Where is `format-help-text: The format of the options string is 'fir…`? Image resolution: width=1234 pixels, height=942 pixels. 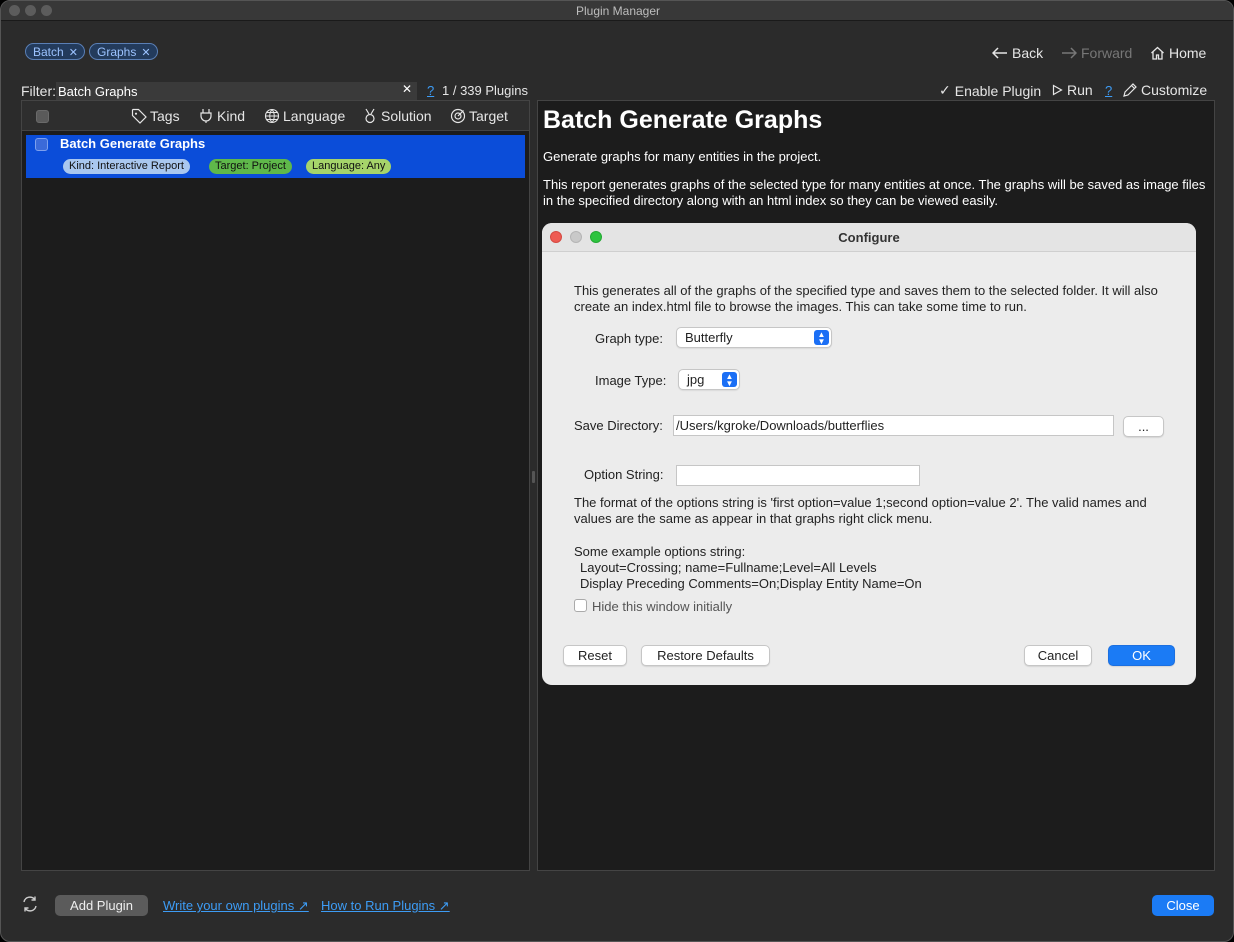 format-help-text: The format of the options string is 'fir… is located at coordinates (860, 510).